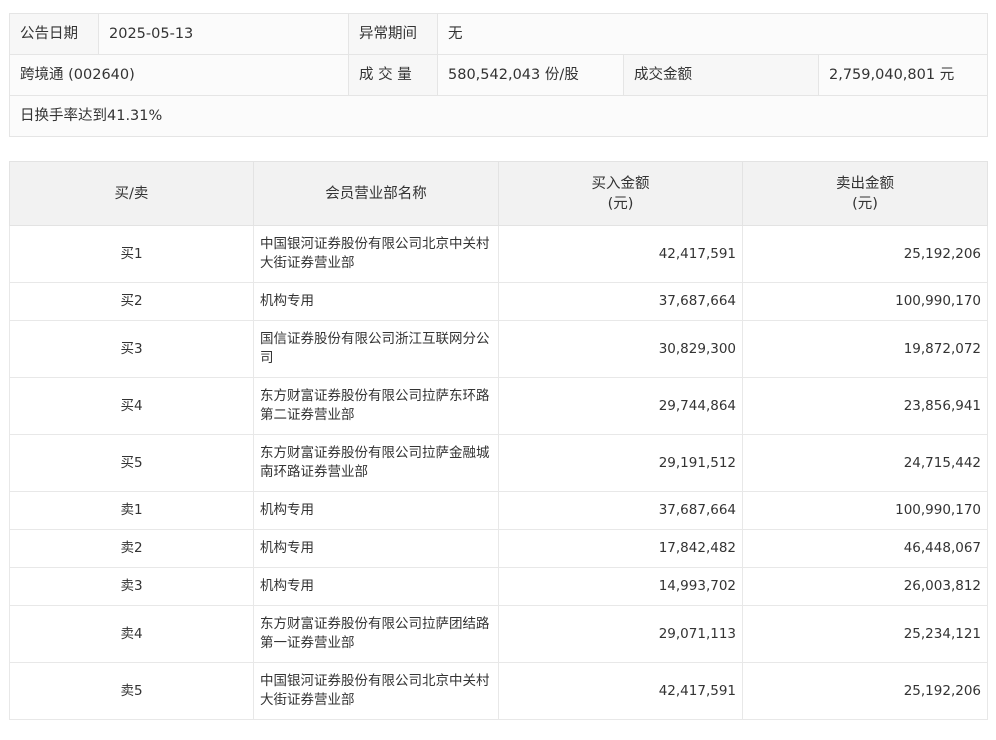  Describe the element at coordinates (131, 510) in the screenshot. I see `side-cell: 卖1` at that location.